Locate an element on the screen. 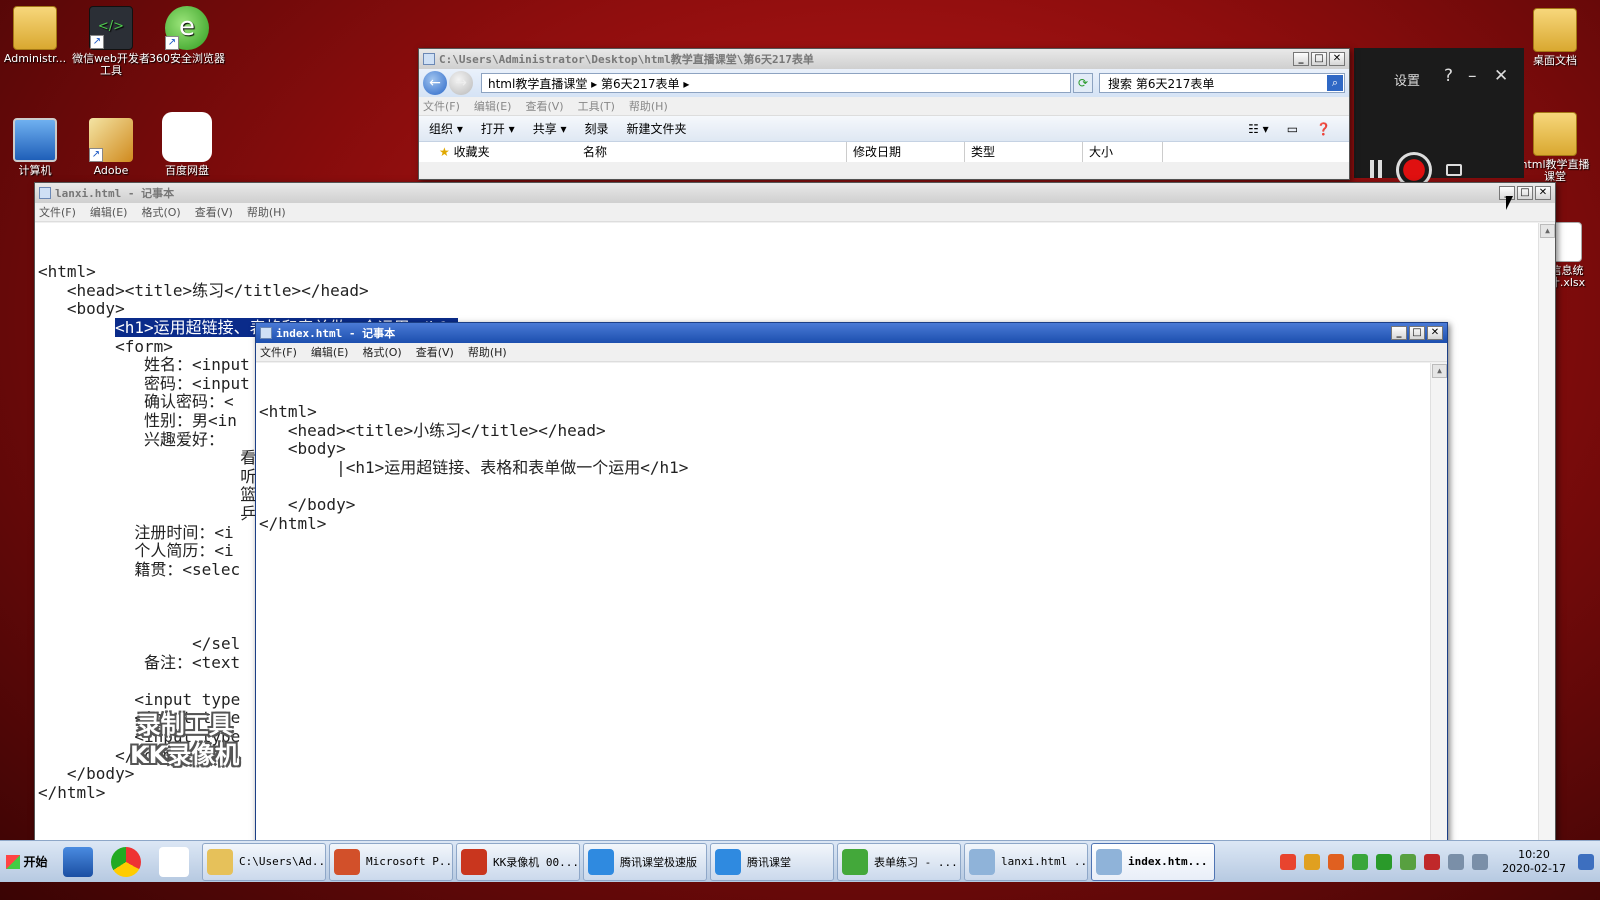 Image resolution: width=1600 pixels, height=900 pixels. desktop-icon-baidu-netdisk: 百度网盘 is located at coordinates (187, 144).